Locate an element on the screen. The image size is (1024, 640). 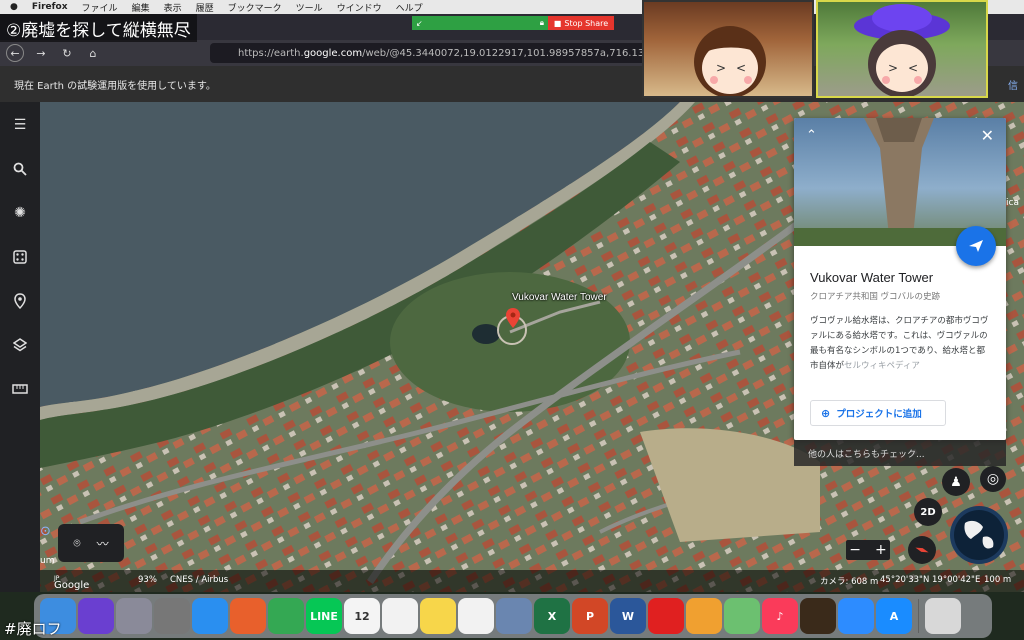
side-pin-icon: ⊙ is located at coordinates (45, 531).